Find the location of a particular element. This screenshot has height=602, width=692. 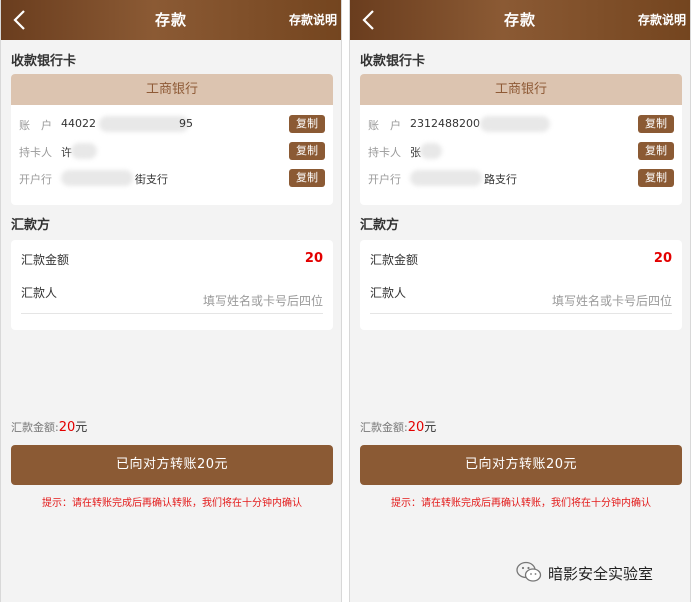

holder-row: 持卡人 张 复制 is located at coordinates (521, 152).